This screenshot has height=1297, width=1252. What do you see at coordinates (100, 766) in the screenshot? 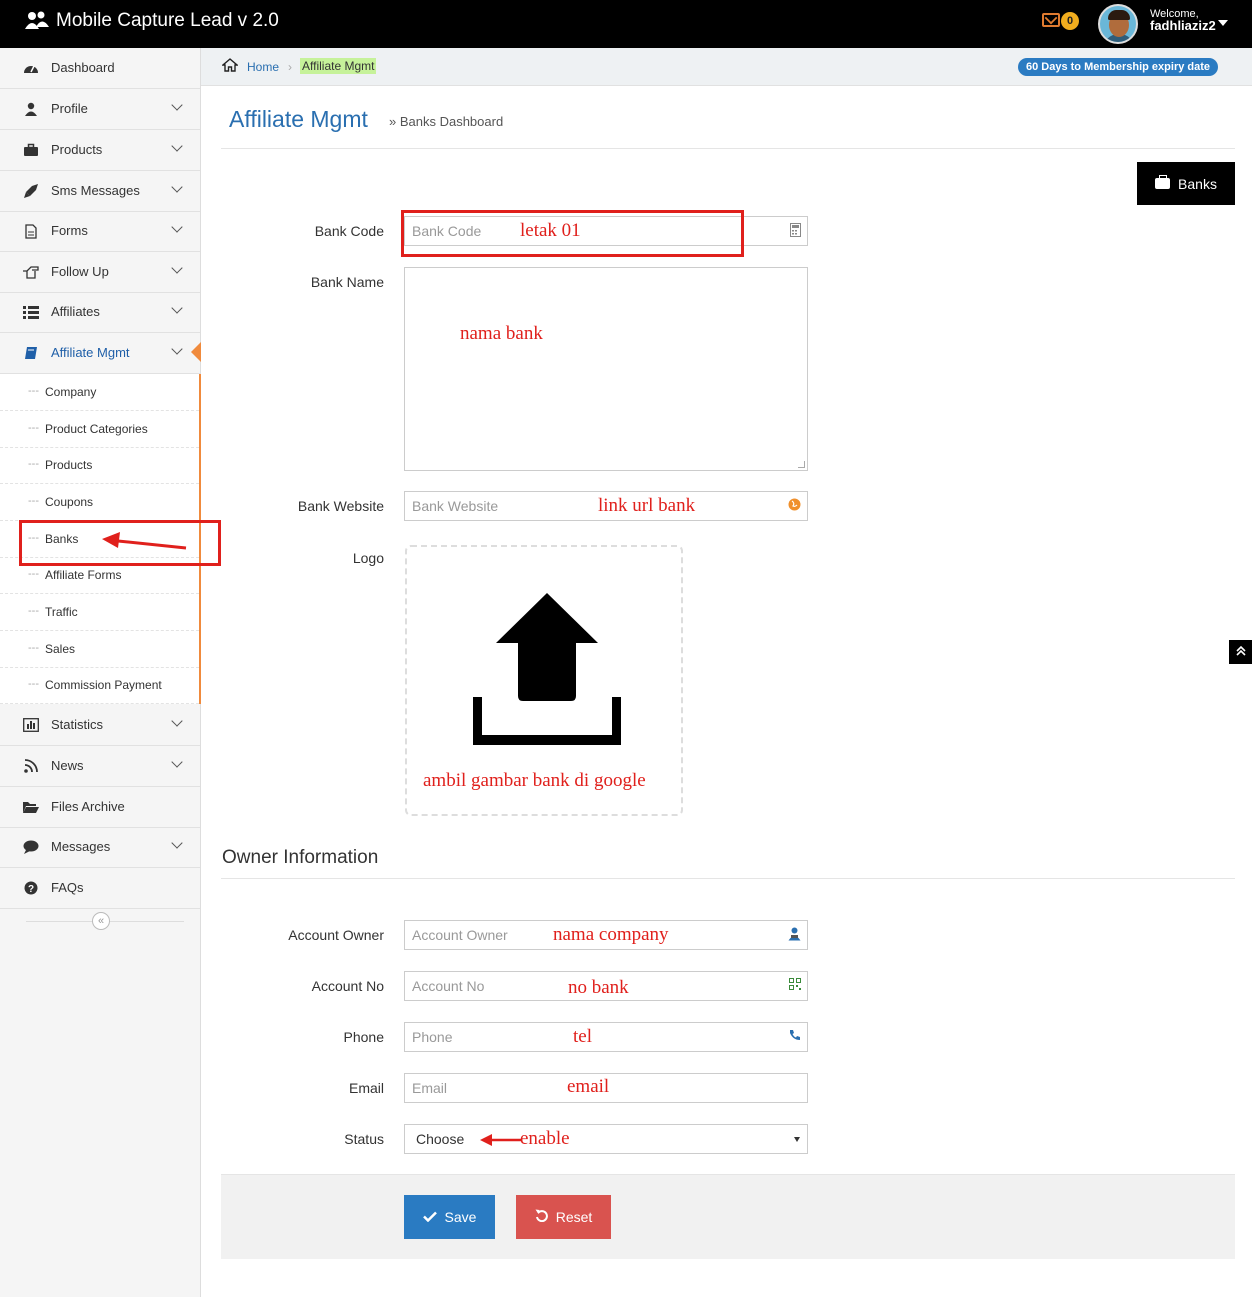
I see `sidebar-item-news: News` at bounding box center [100, 766].